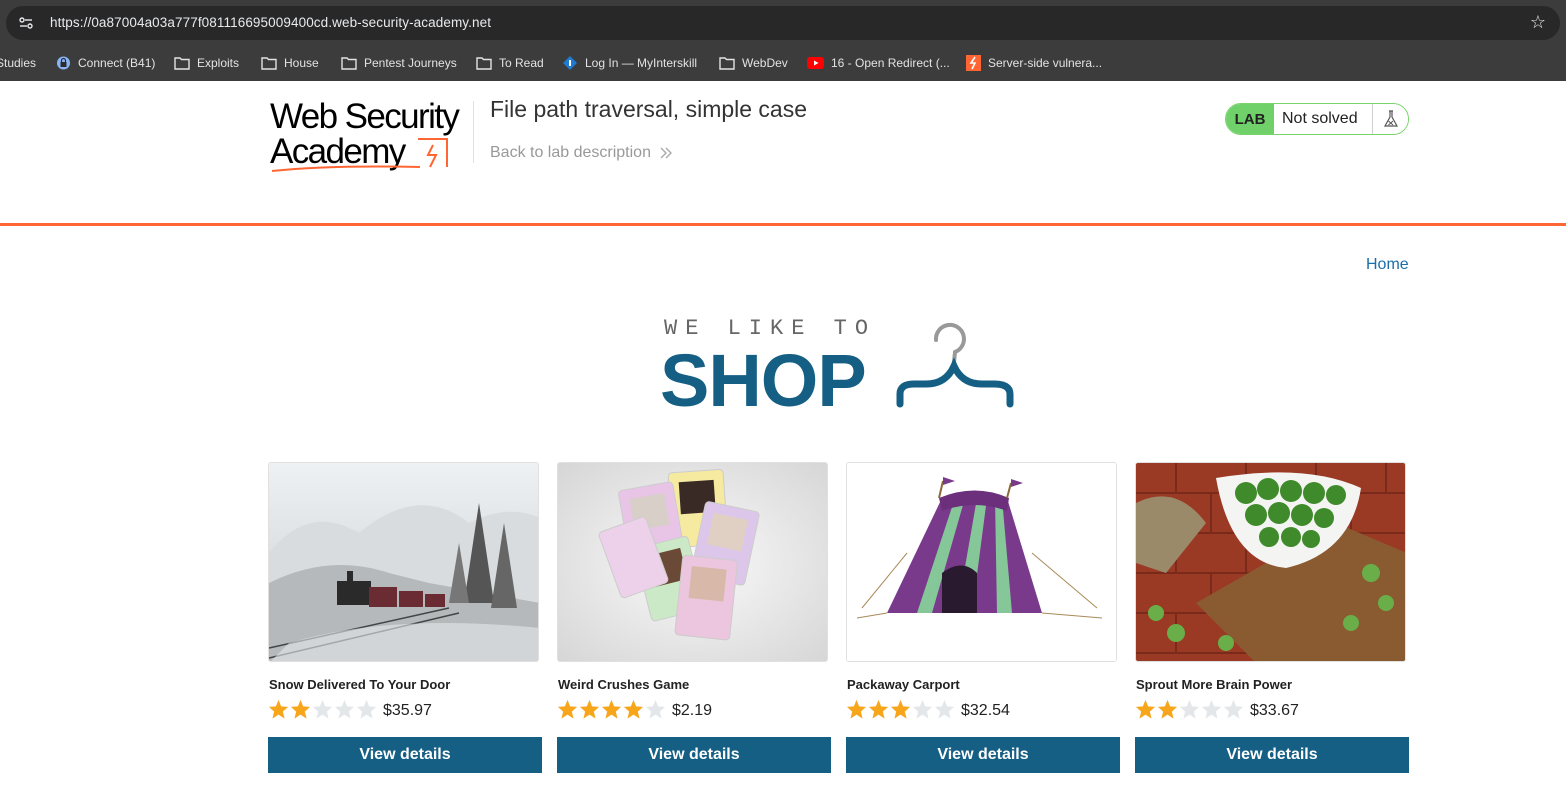 This screenshot has width=1566, height=790. What do you see at coordinates (765, 63) in the screenshot?
I see `bookmark-label: WebDev` at bounding box center [765, 63].